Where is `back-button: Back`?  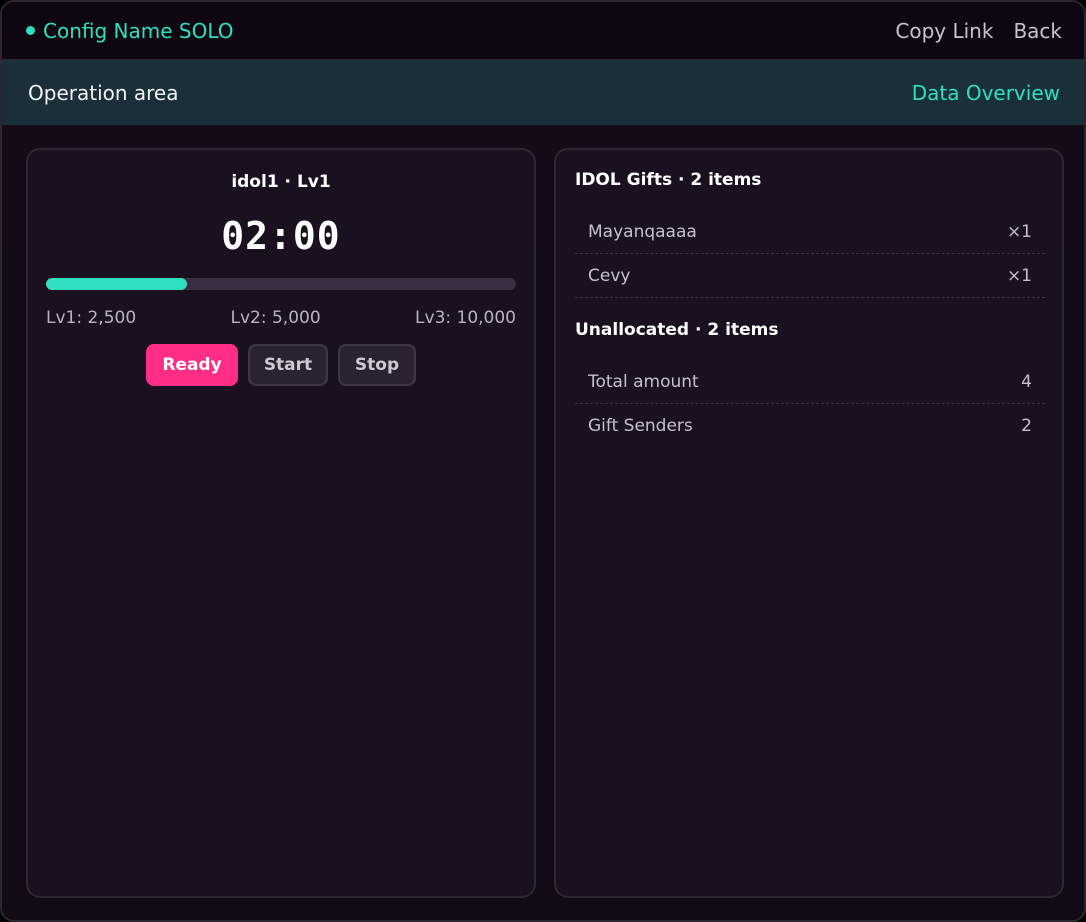
back-button: Back is located at coordinates (1037, 31).